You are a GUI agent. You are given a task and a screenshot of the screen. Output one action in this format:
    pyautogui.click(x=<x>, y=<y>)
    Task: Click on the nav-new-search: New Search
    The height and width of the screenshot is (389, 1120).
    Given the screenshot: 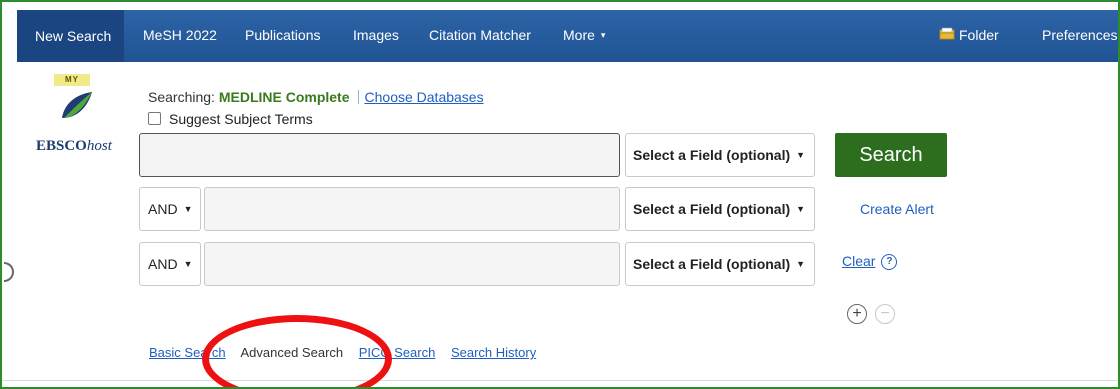 What is the action you would take?
    pyautogui.click(x=71, y=36)
    